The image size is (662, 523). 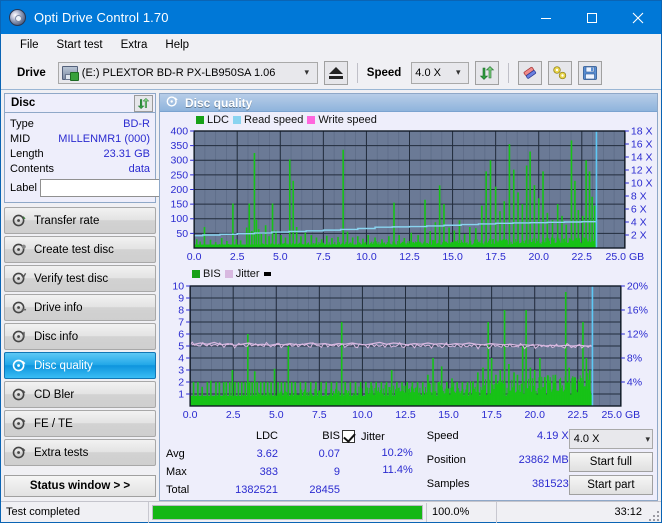 I want to click on sidebar-item-label: Create test disc, so click(x=74, y=249).